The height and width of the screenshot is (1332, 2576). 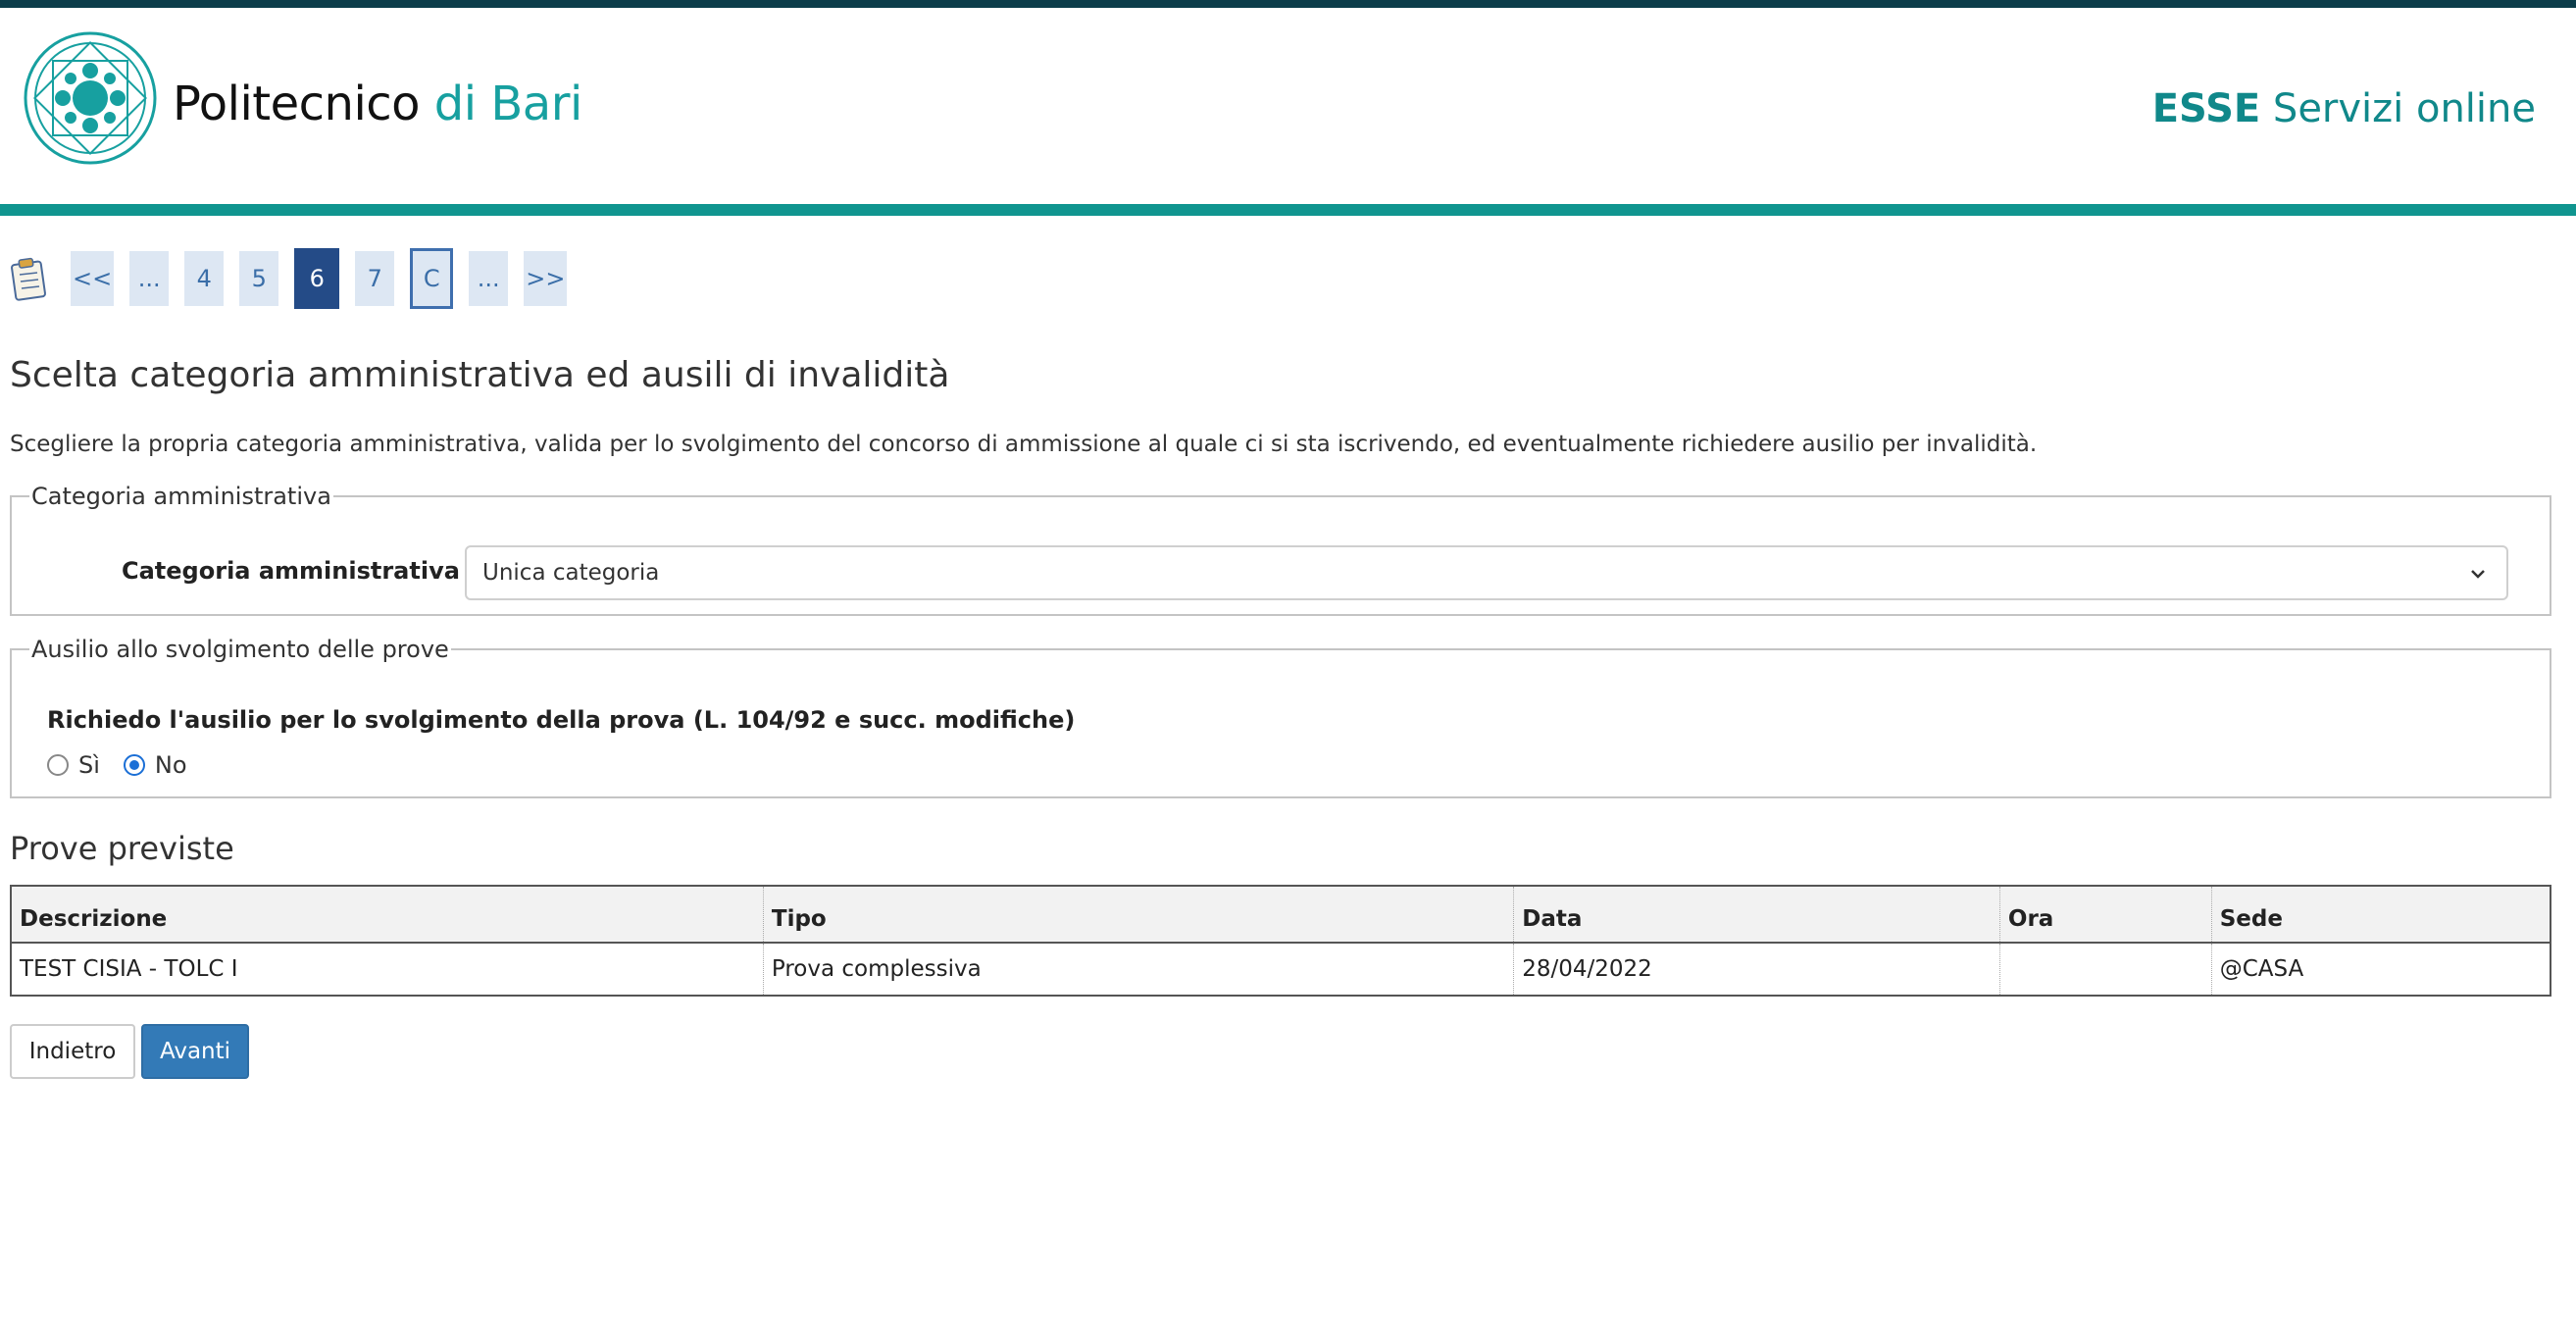 What do you see at coordinates (89, 765) in the screenshot?
I see `radio-si-label: Sì` at bounding box center [89, 765].